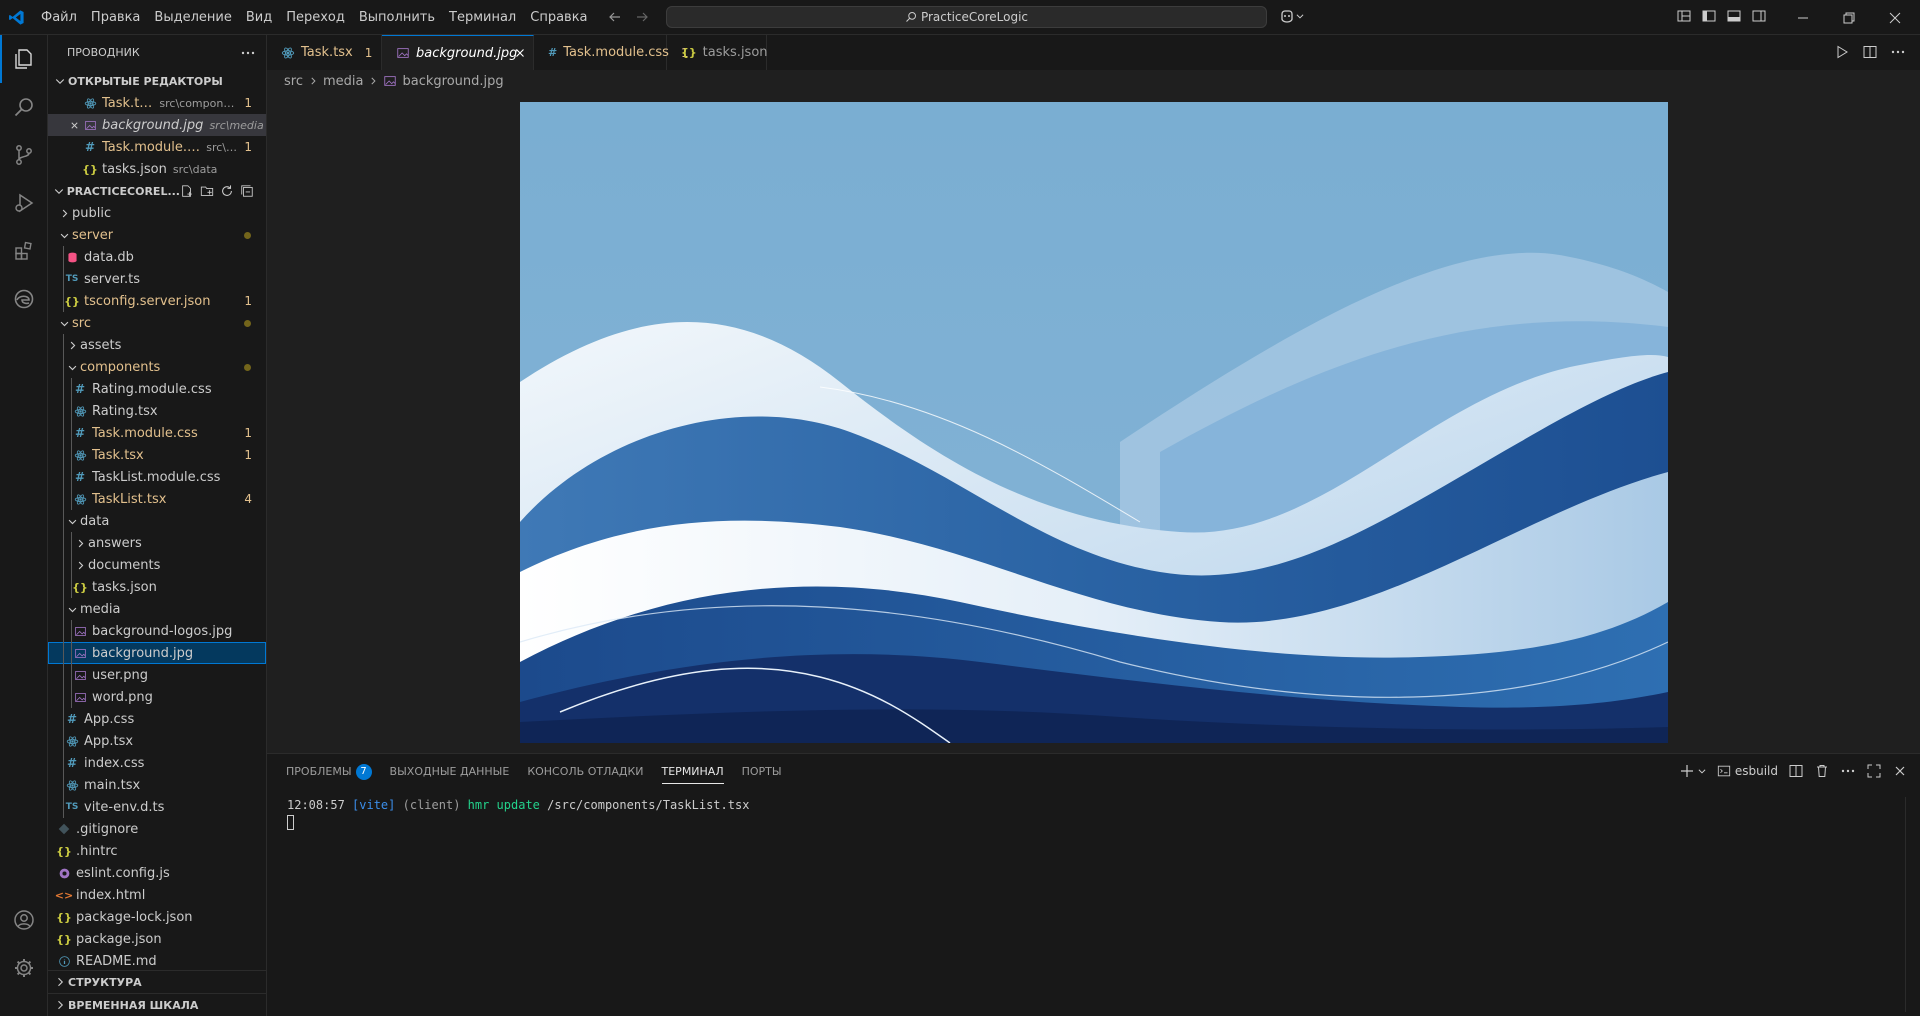  I want to click on tree-file: {} package.json, so click(157, 939).